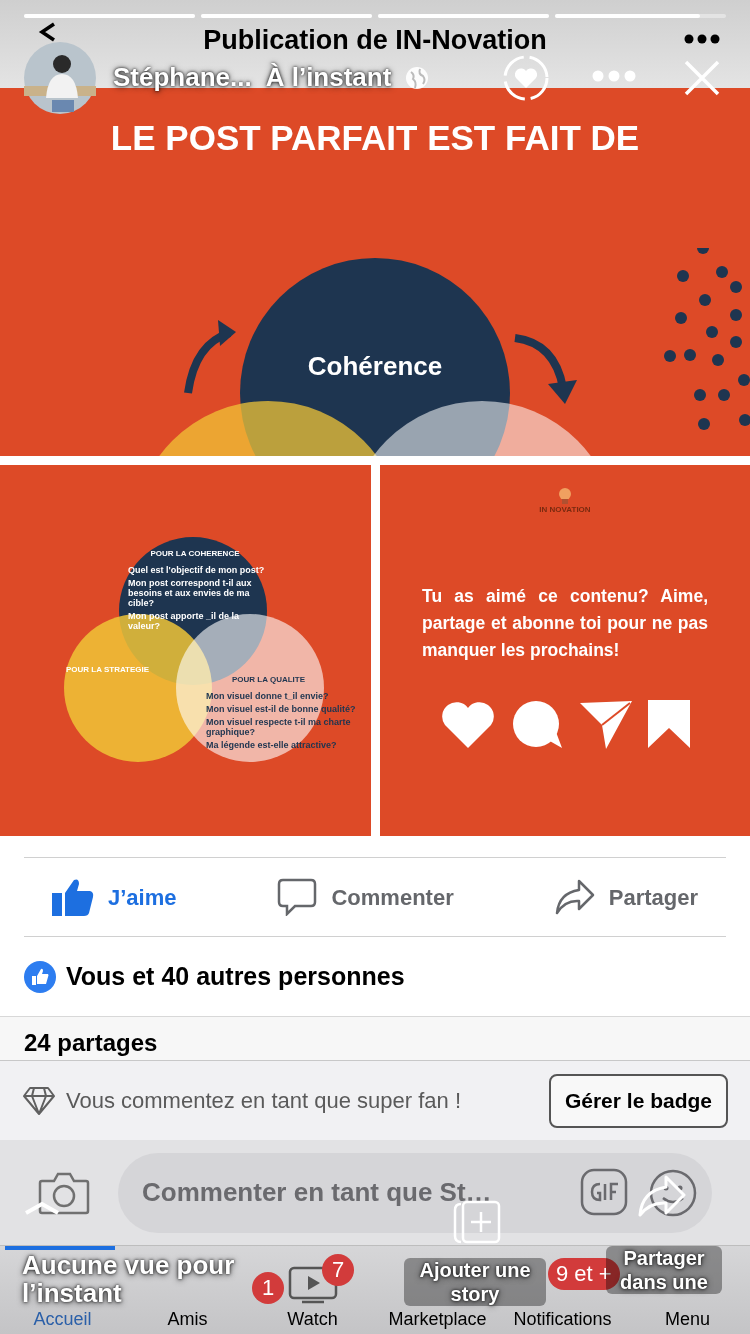 This screenshot has height=1334, width=750. Describe the element at coordinates (468, 725) in the screenshot. I see `heart-icon` at that location.